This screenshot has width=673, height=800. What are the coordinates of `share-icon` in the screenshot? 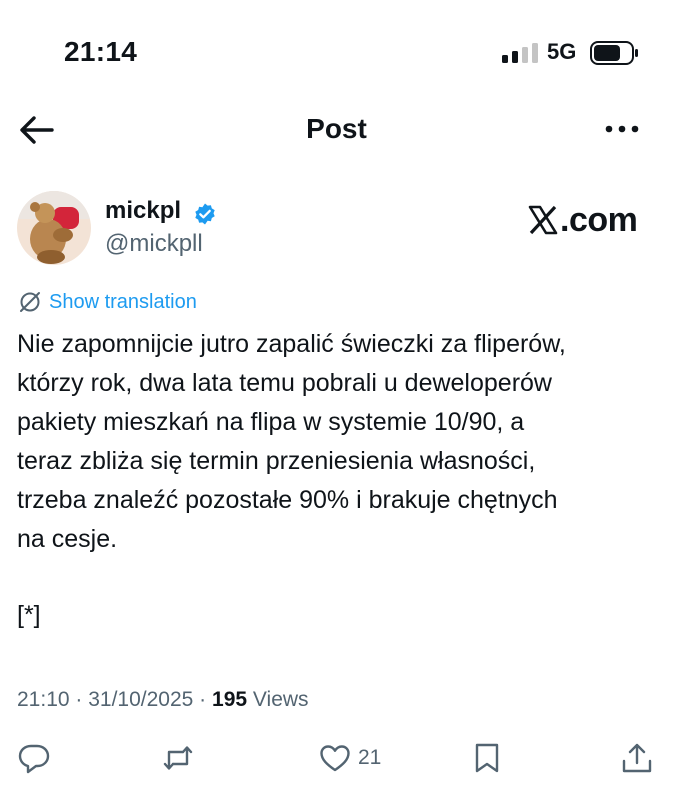 It's located at (637, 758).